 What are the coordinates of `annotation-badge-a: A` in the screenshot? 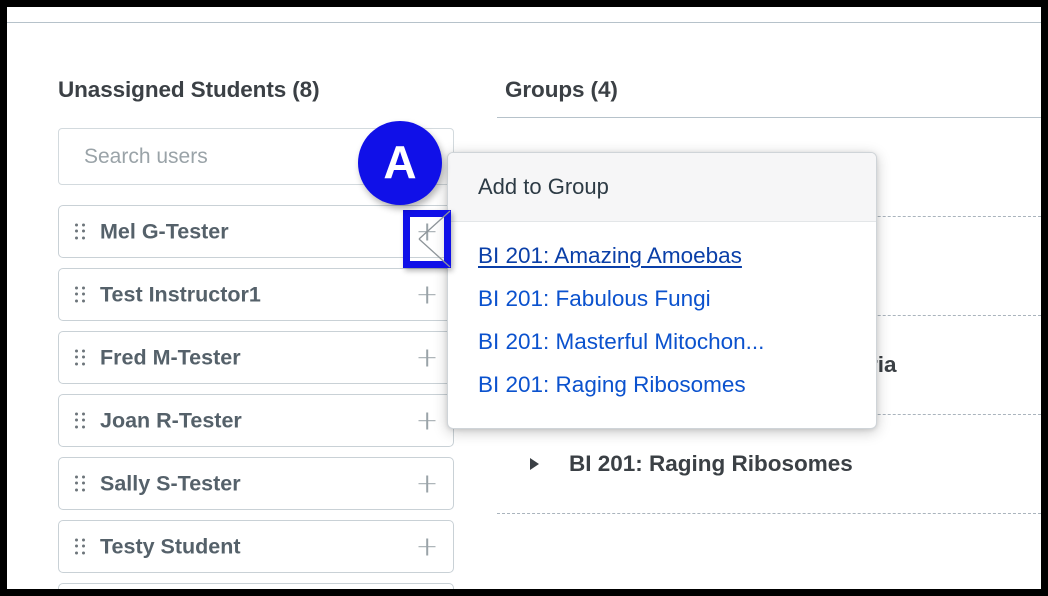 It's located at (400, 163).